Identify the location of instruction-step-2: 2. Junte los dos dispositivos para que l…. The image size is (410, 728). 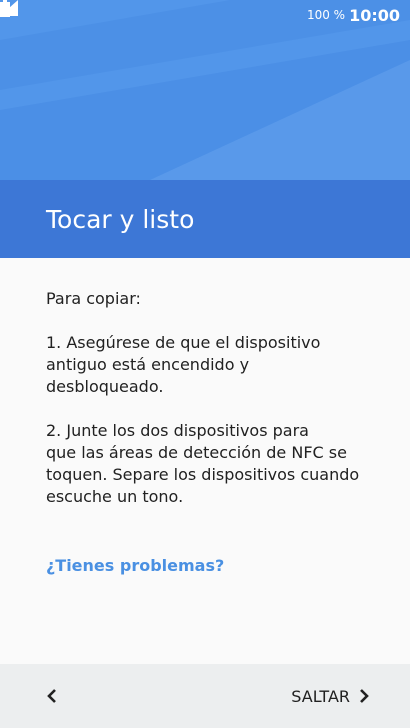
(203, 463).